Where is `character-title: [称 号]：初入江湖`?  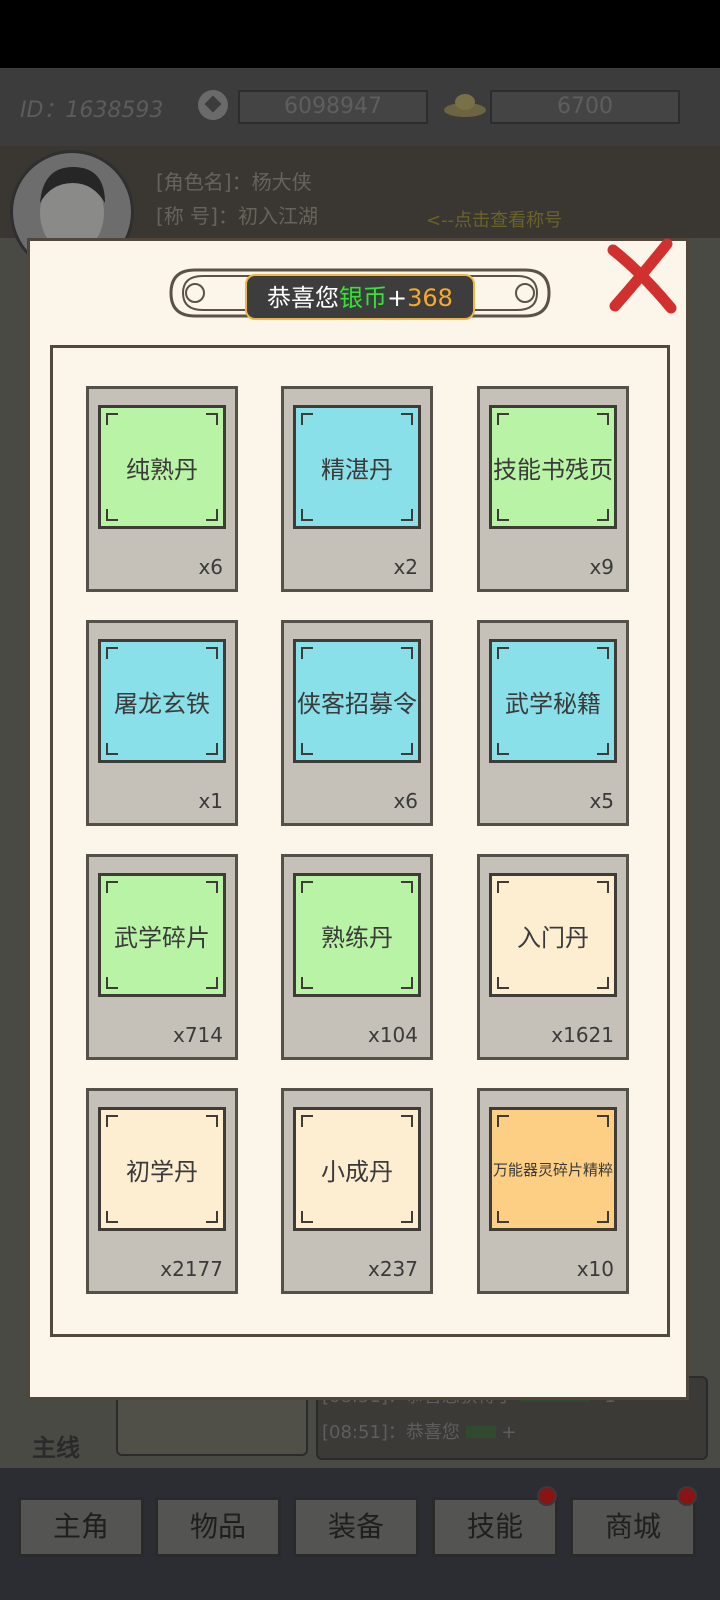 character-title: [称 号]：初入江湖 is located at coordinates (237, 216).